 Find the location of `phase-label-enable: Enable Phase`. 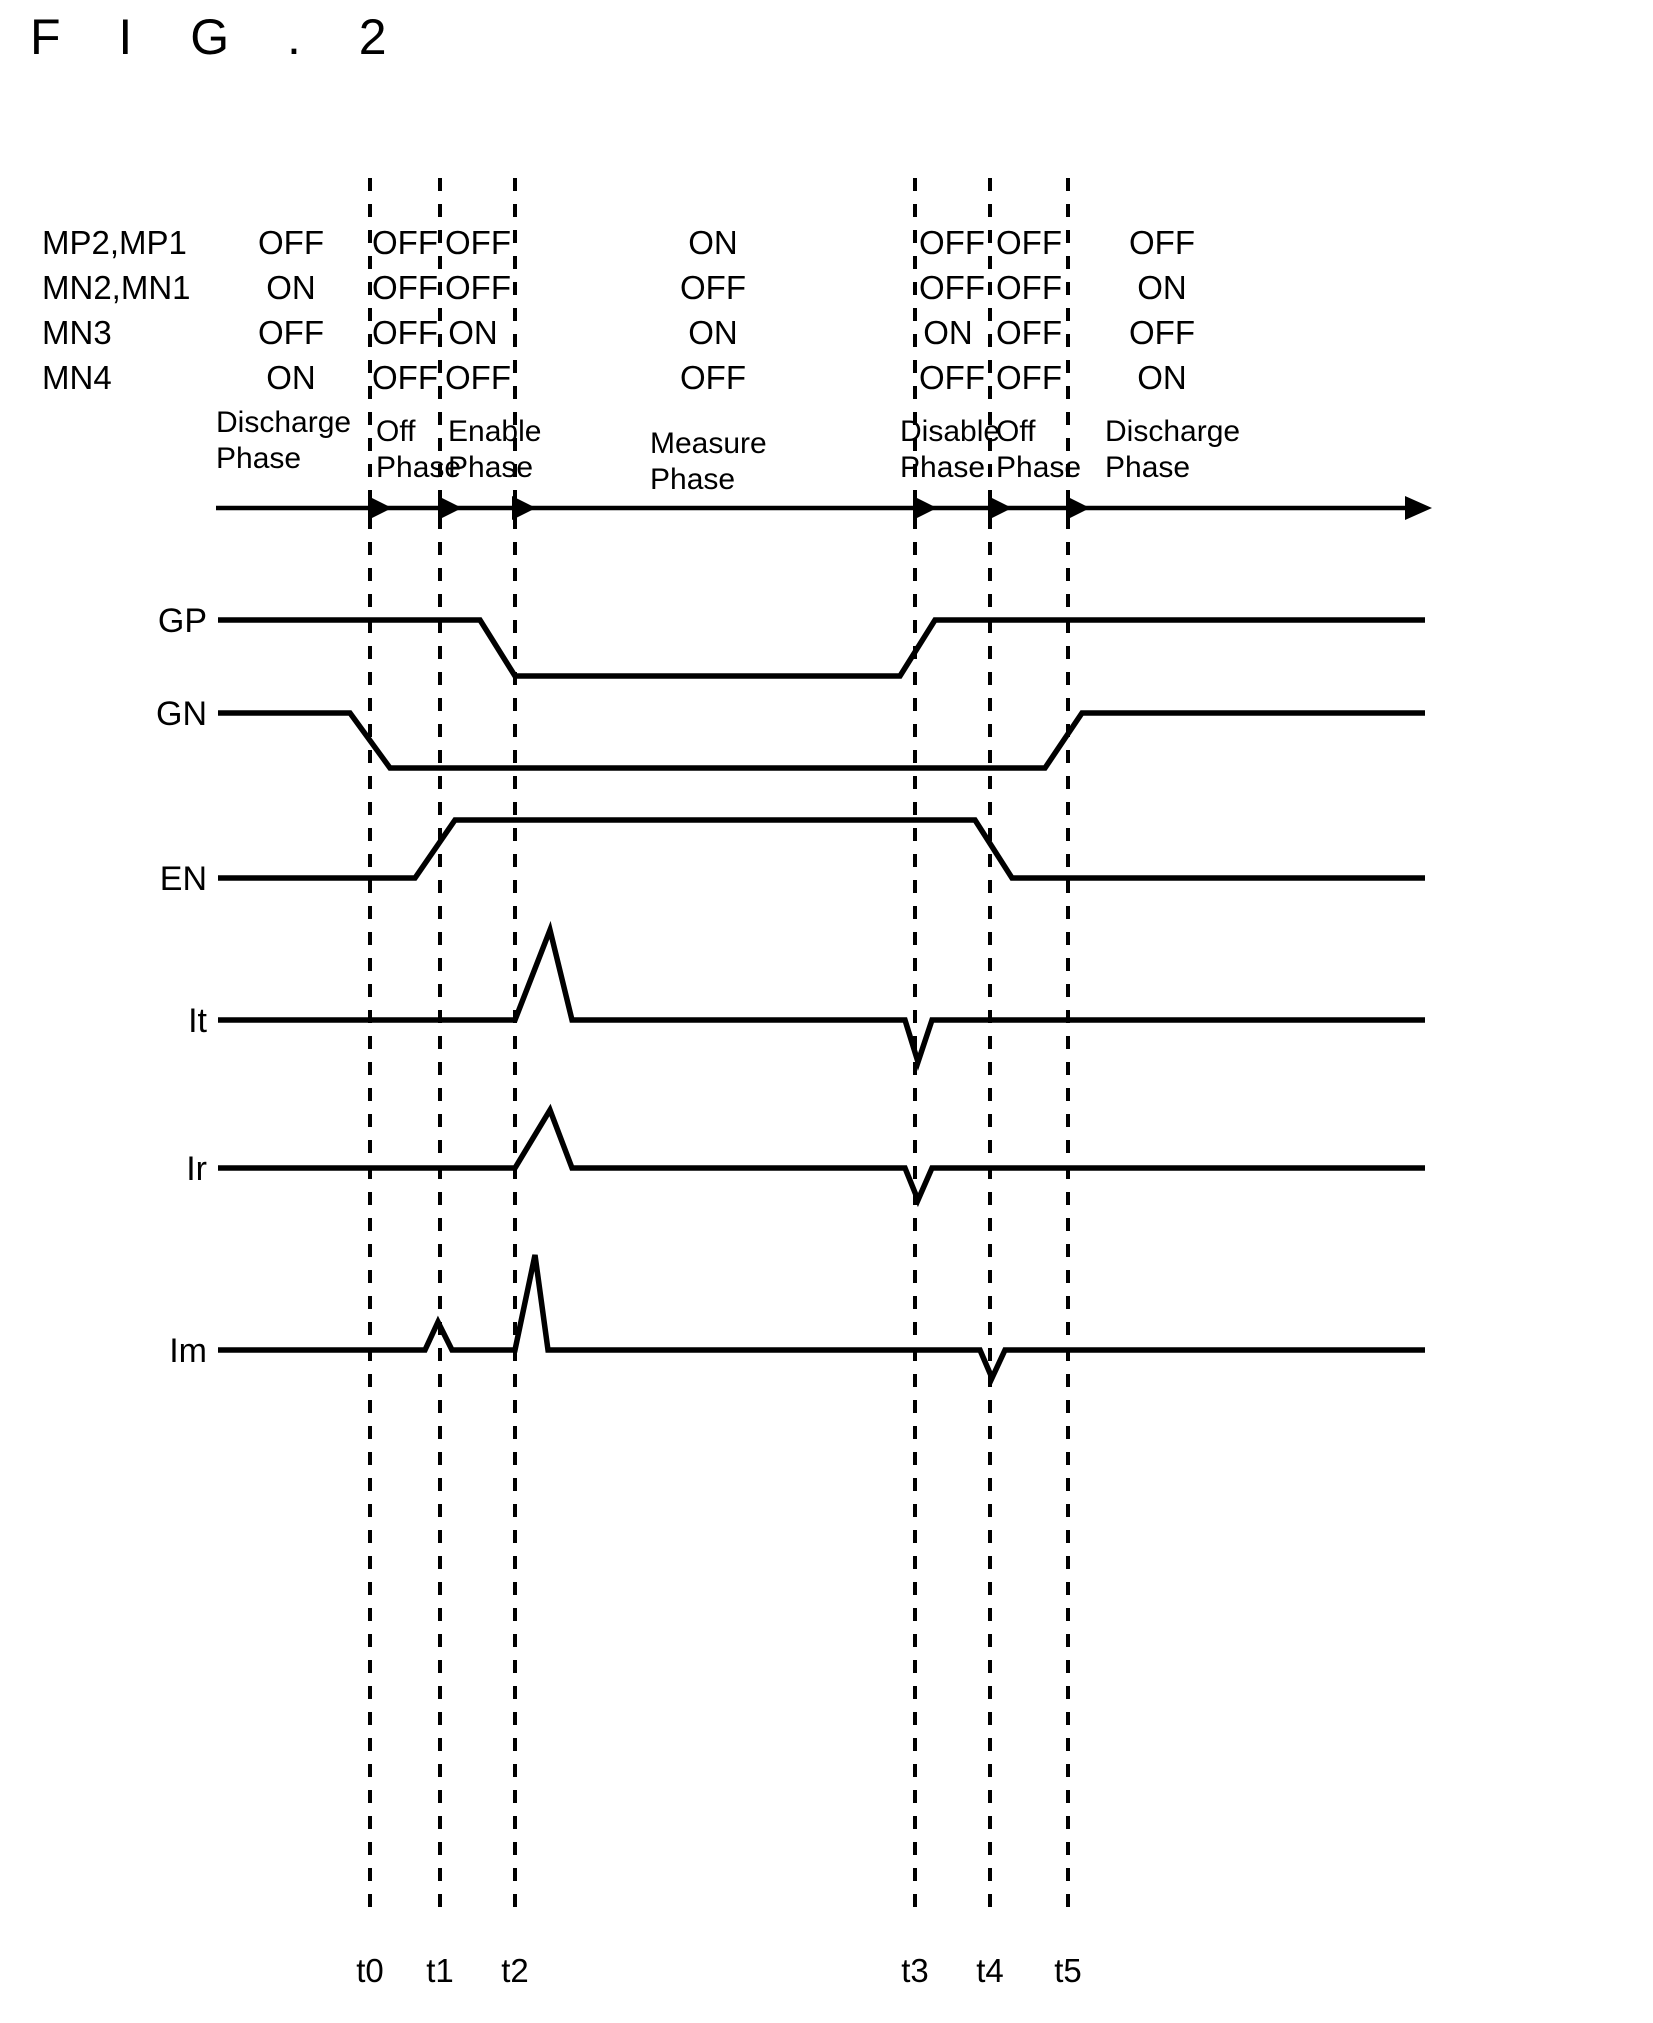

phase-label-enable: Enable Phase is located at coordinates (494, 449).